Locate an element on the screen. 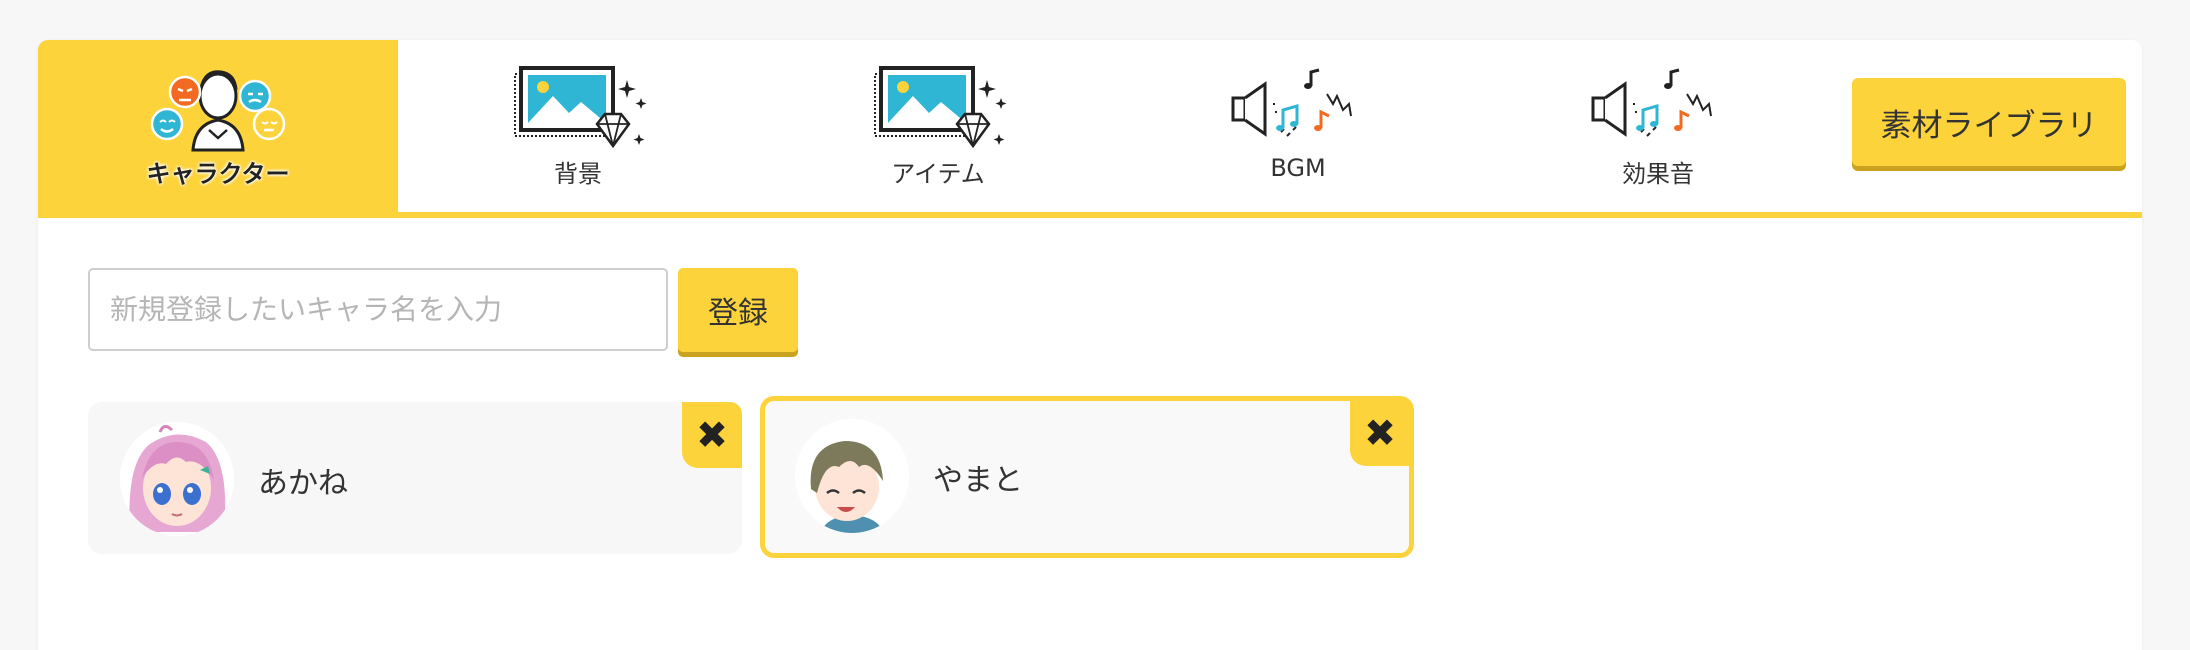 The height and width of the screenshot is (650, 2190). item-image-icon is located at coordinates (940, 107).